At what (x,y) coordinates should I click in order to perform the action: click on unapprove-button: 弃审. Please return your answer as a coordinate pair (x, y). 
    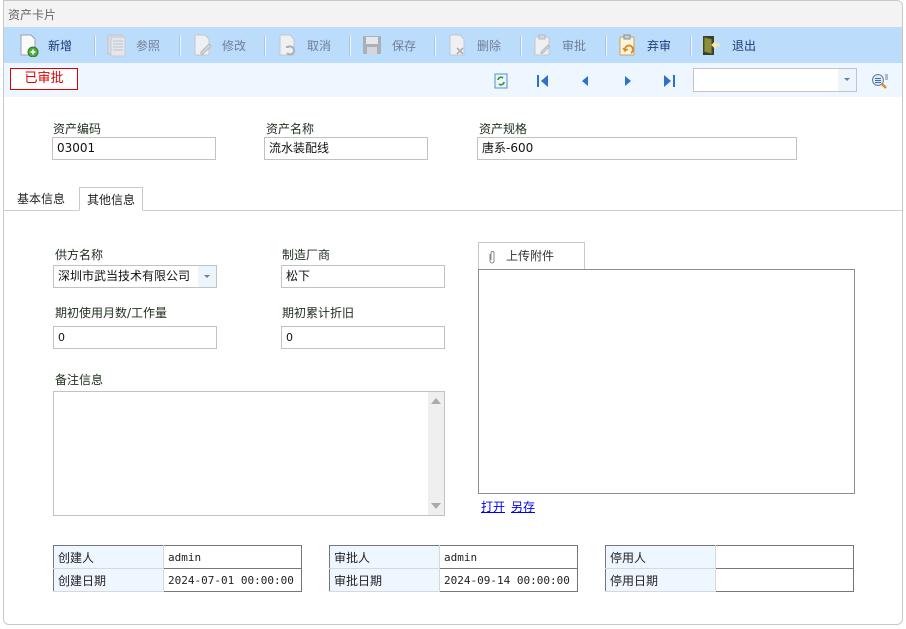
    Looking at the image, I should click on (643, 45).